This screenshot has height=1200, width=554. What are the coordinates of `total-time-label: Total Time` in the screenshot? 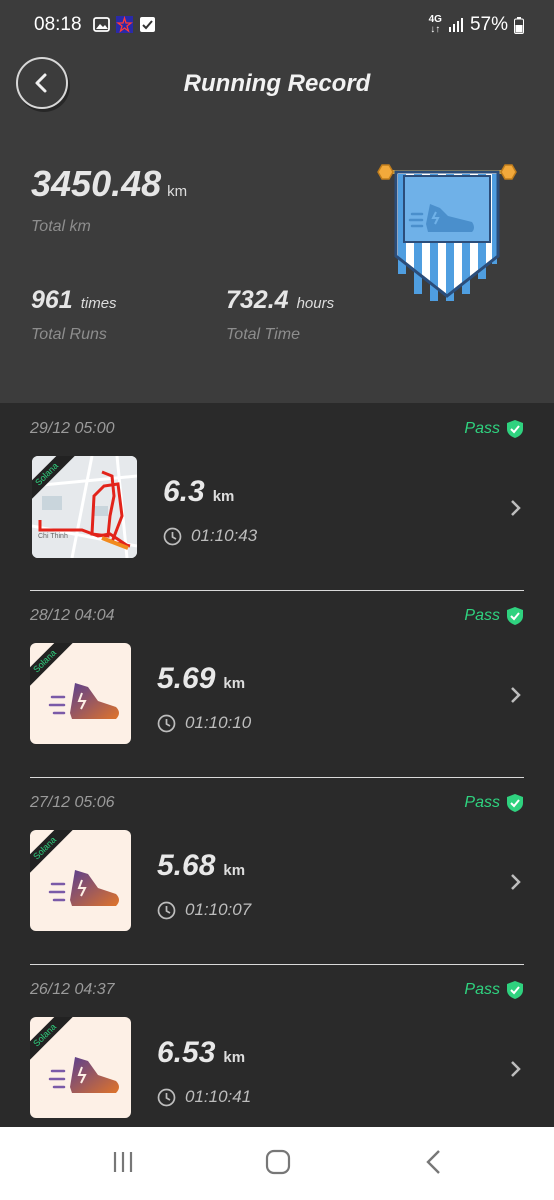 It's located at (263, 334).